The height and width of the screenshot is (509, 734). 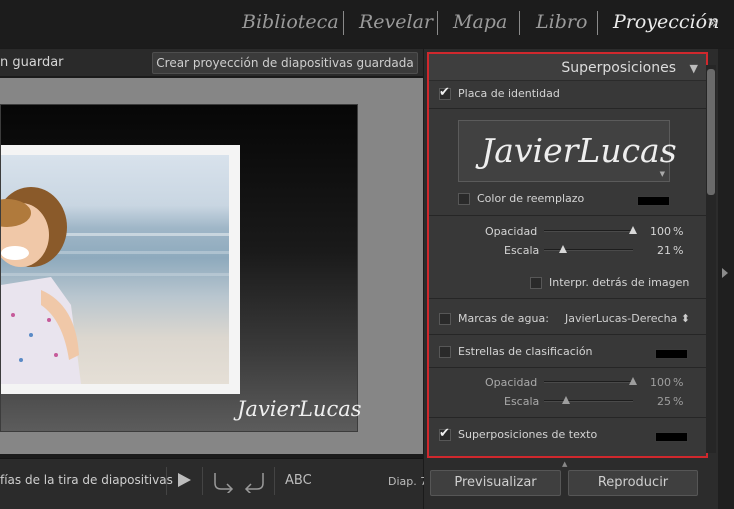 What do you see at coordinates (678, 382) in the screenshot?
I see `stars-opacity-unit: %` at bounding box center [678, 382].